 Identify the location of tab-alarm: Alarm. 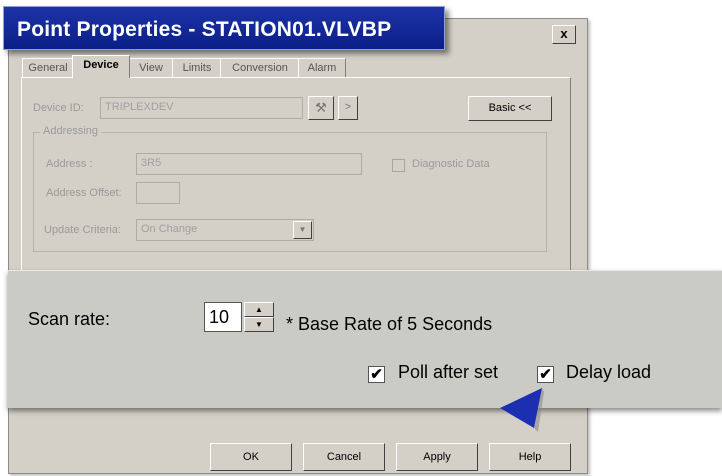
(322, 67).